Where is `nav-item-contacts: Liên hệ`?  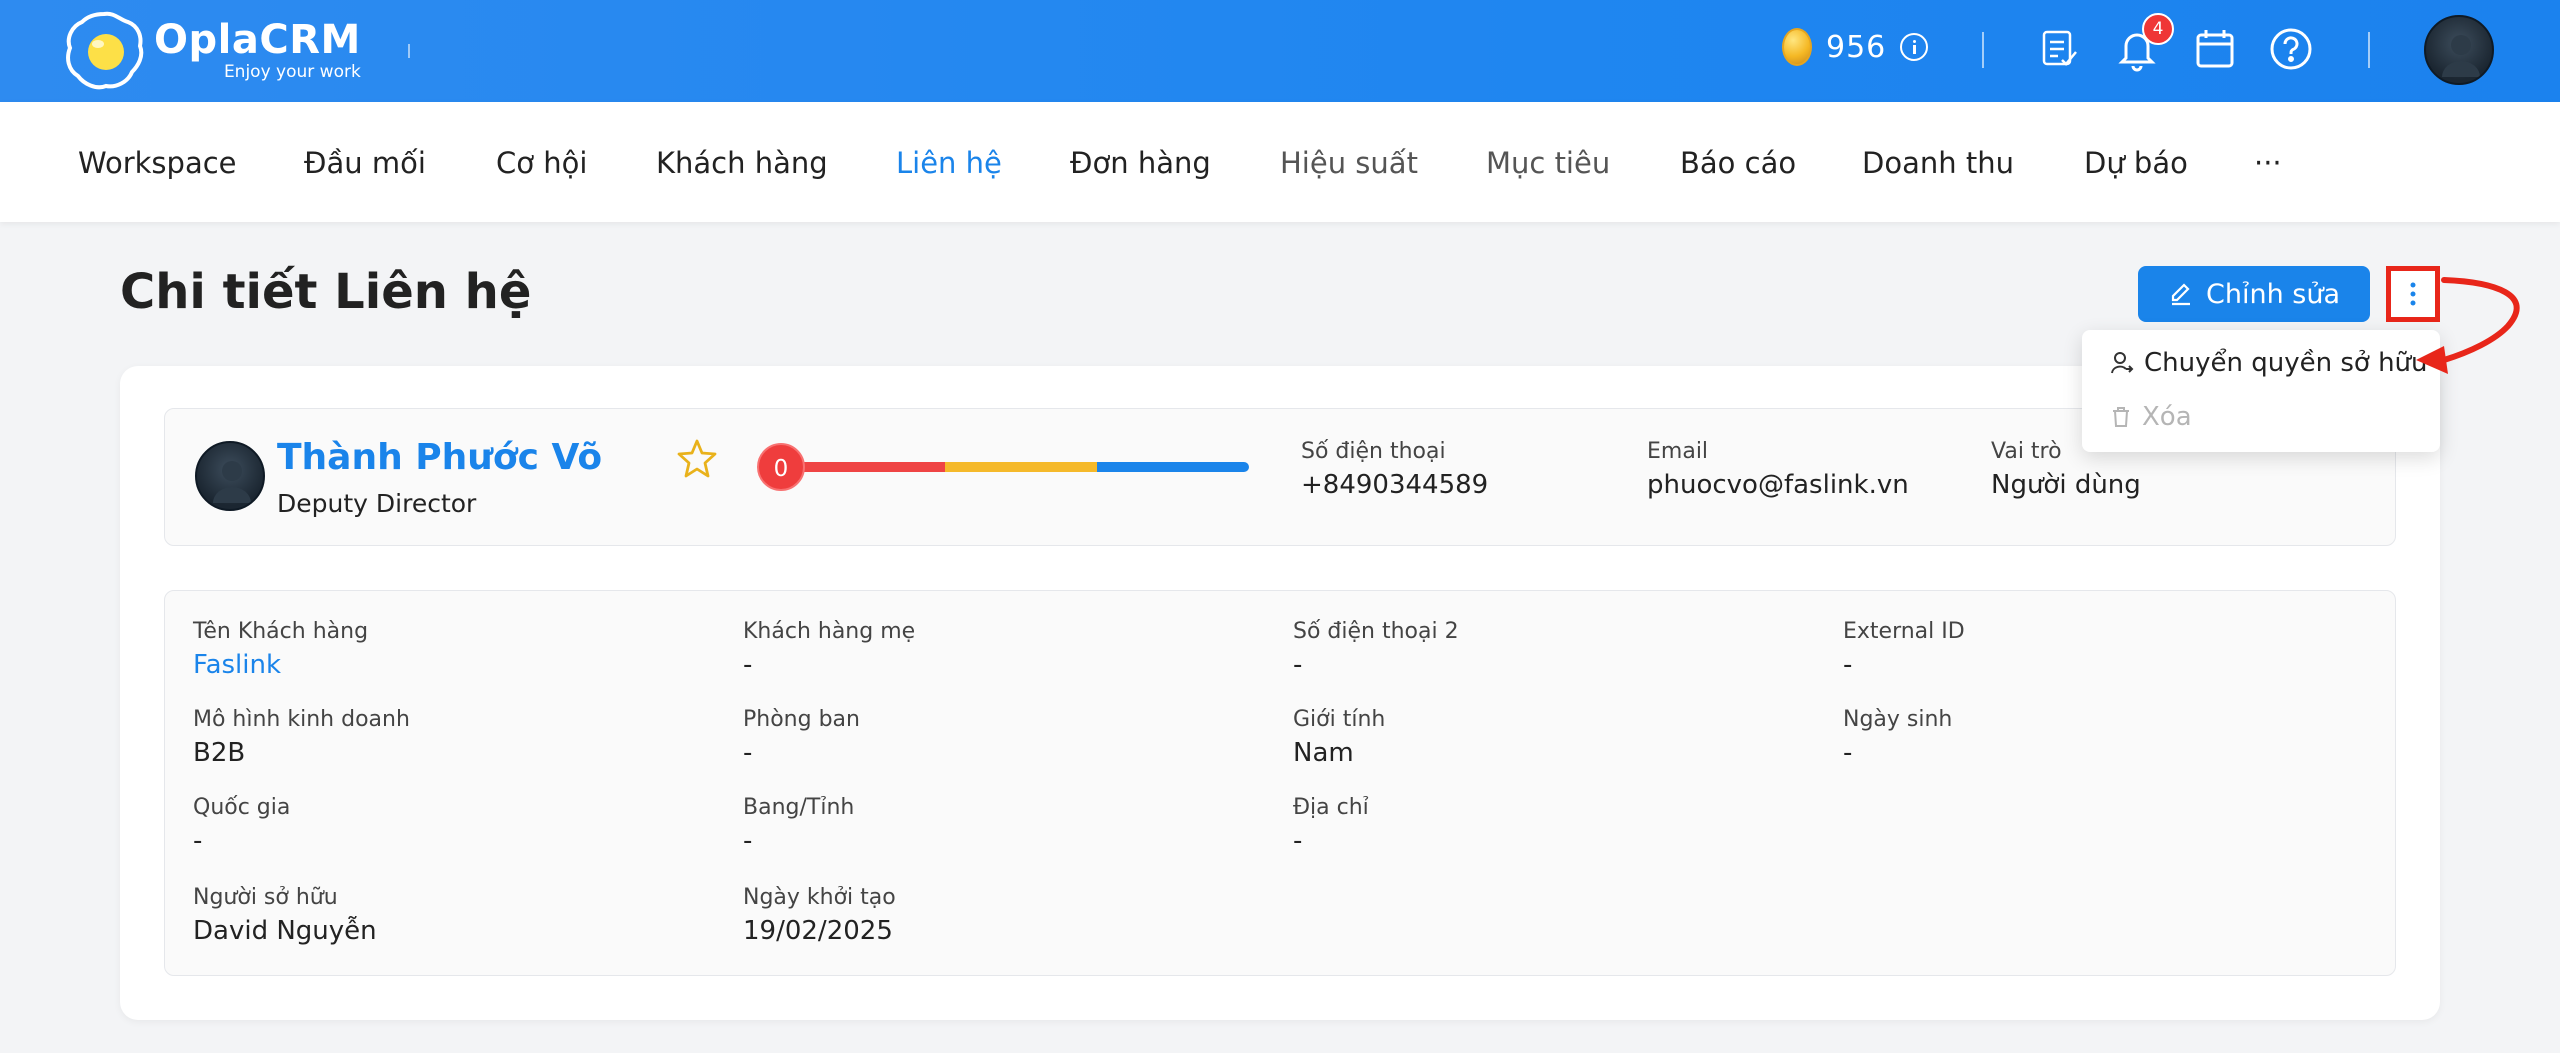 nav-item-contacts: Liên hệ is located at coordinates (949, 163).